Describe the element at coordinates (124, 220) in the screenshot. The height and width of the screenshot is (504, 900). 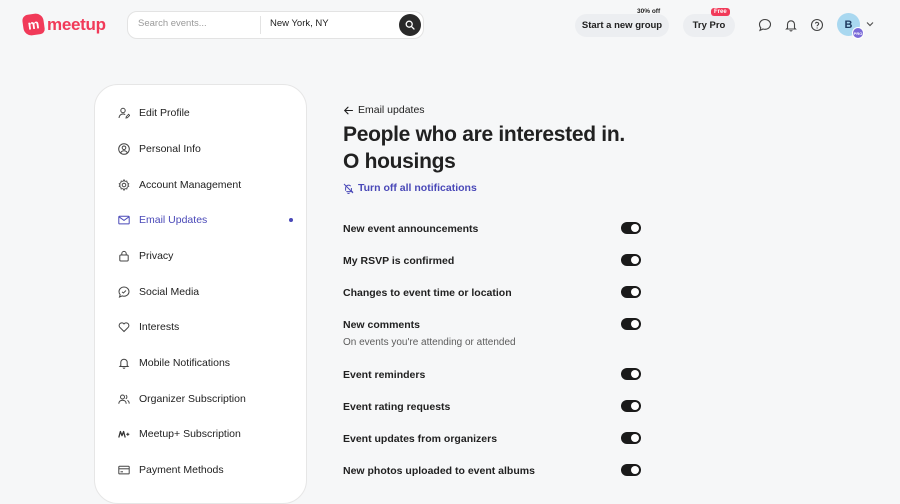
I see `mail-icon` at that location.